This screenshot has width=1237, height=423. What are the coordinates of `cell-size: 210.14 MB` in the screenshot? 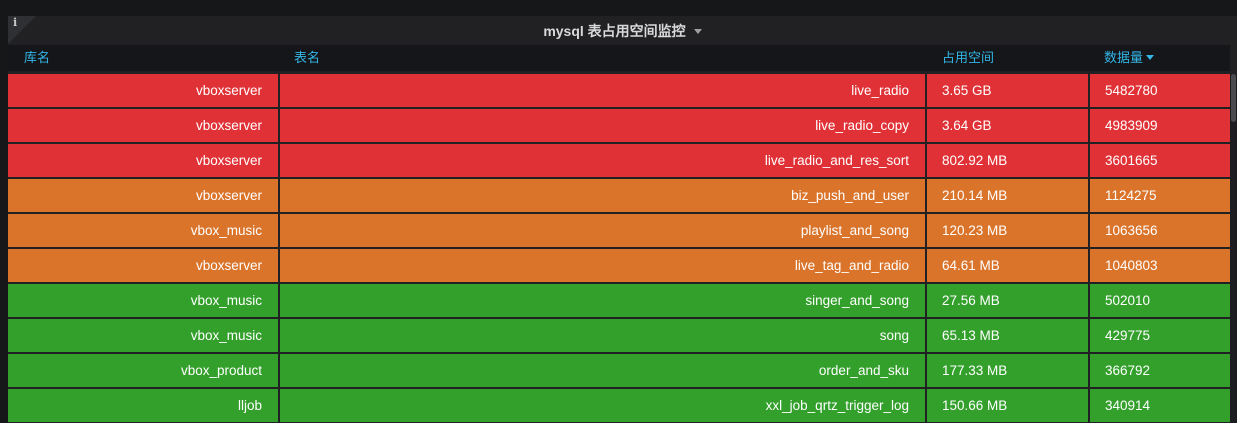 It's located at (1007, 195).